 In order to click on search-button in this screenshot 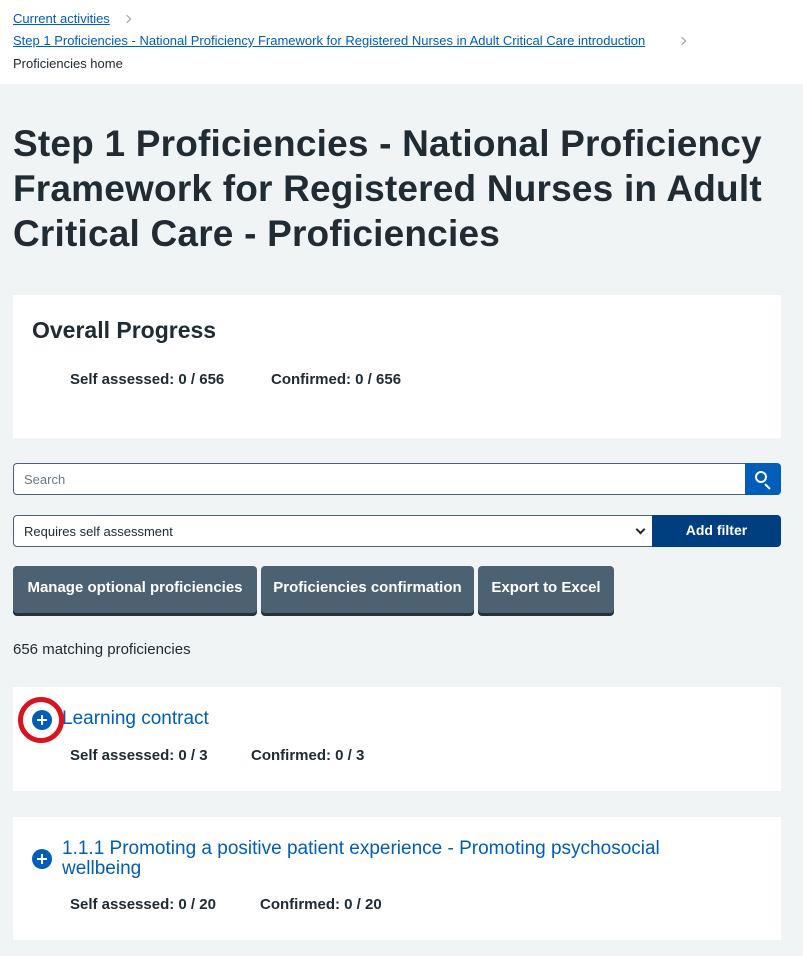, I will do `click(763, 479)`.